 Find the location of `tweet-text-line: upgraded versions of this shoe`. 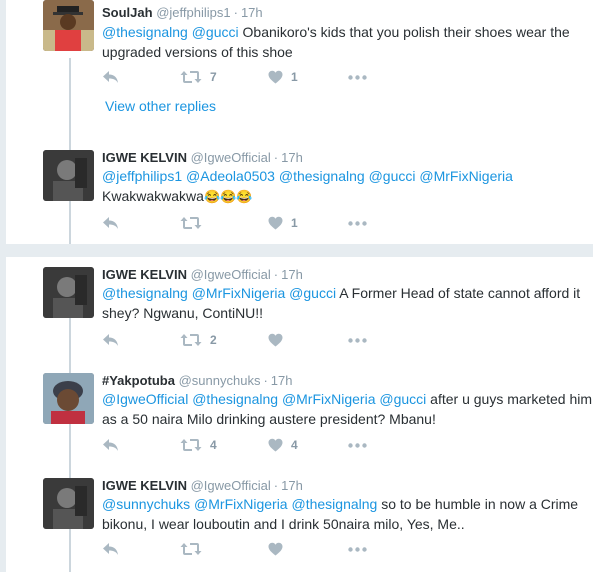

tweet-text-line: upgraded versions of this shoe is located at coordinates (347, 52).